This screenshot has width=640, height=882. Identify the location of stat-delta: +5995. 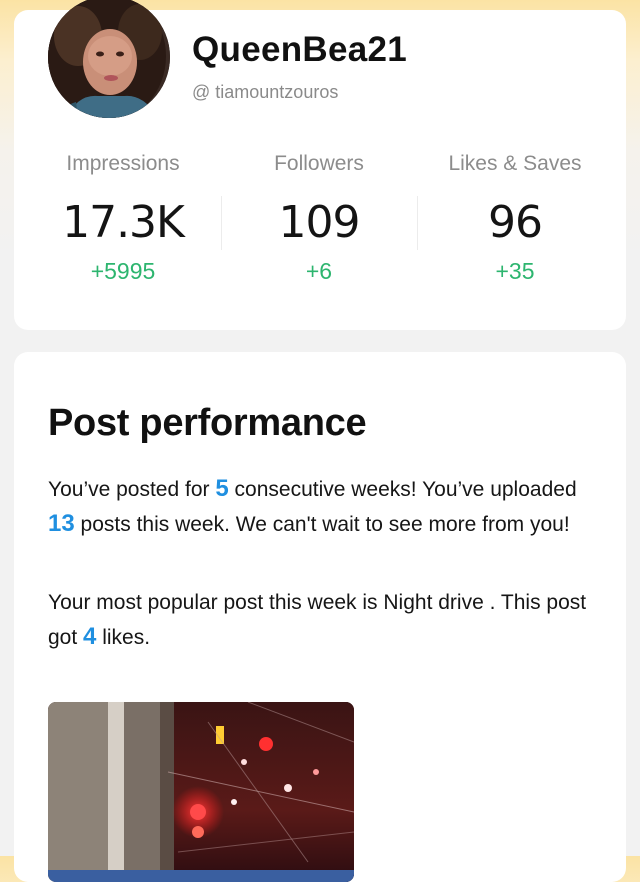
(123, 271).